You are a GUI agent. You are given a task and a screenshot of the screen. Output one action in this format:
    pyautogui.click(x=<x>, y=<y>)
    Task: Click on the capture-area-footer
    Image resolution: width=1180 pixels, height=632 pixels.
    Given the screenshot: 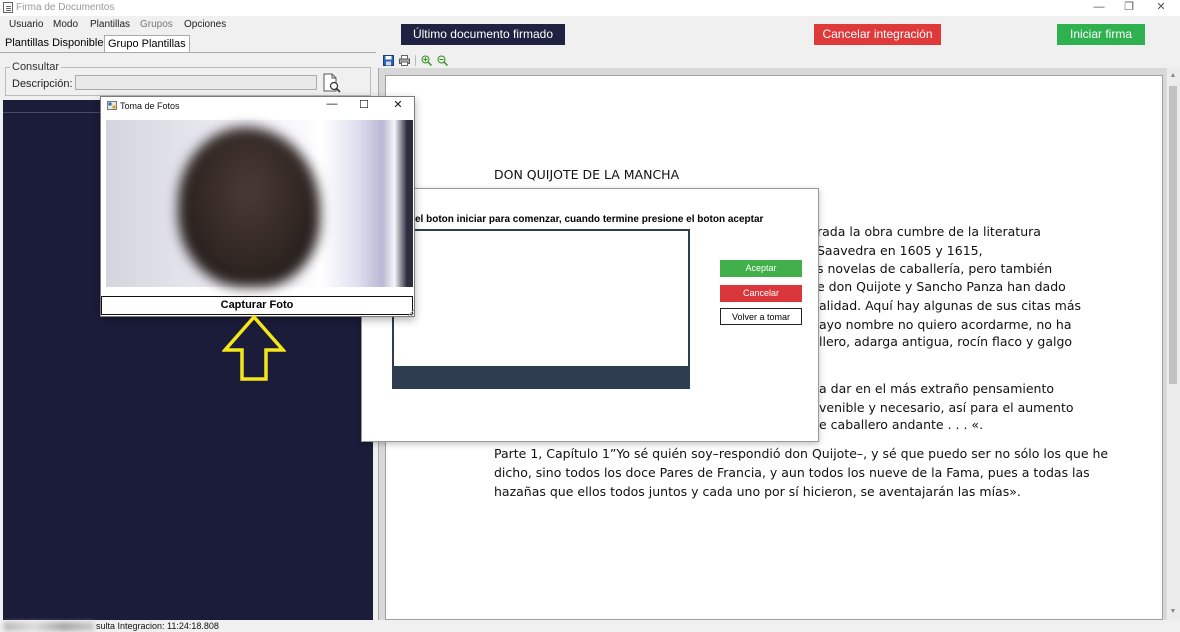 What is the action you would take?
    pyautogui.click(x=541, y=378)
    